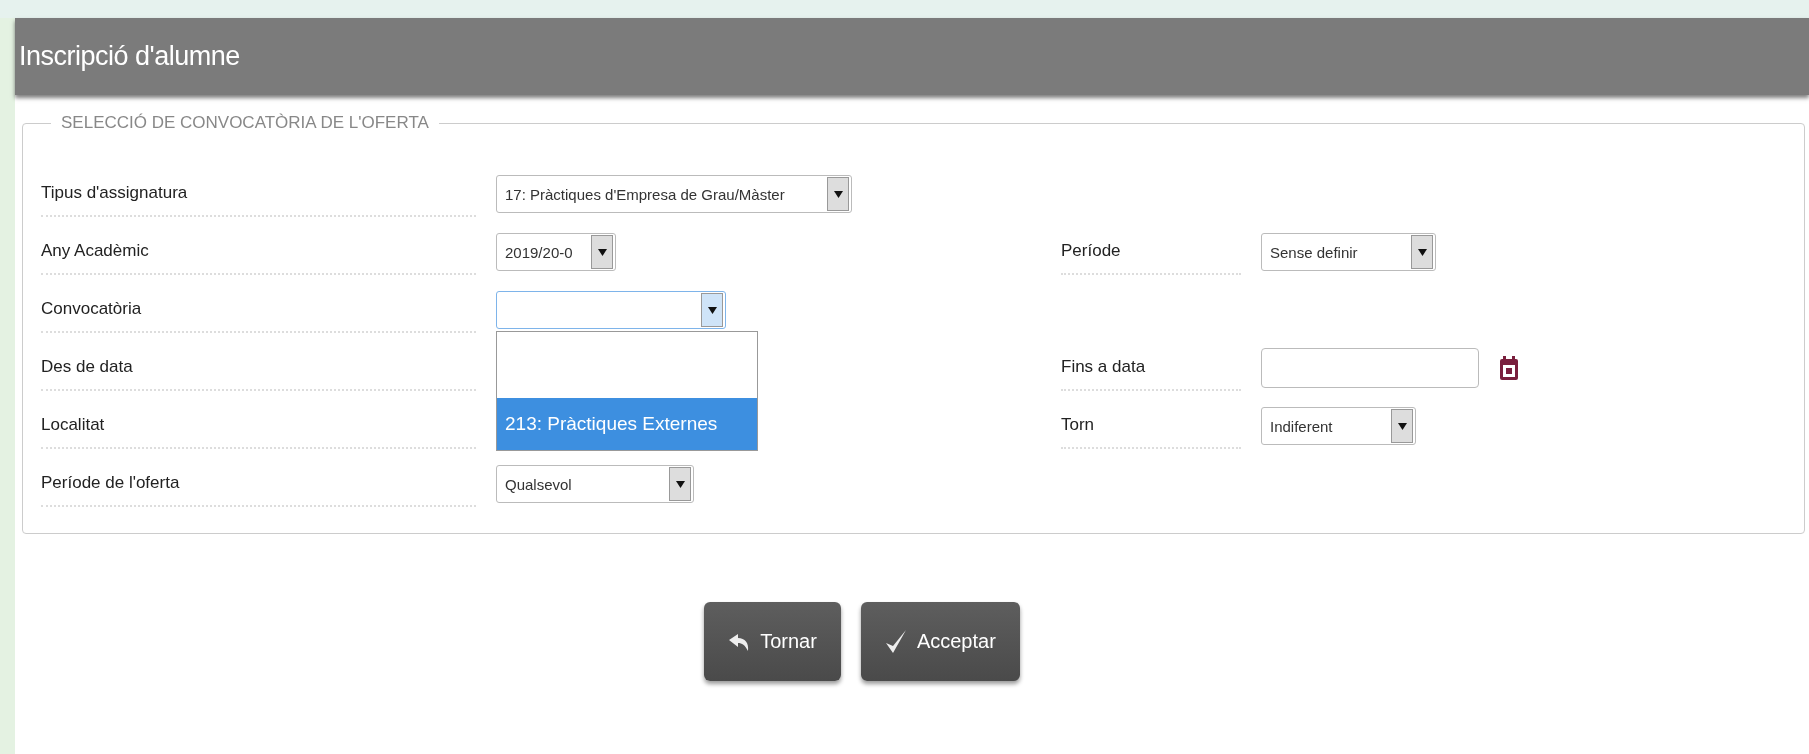  I want to click on field-label: Torn, so click(1151, 426).